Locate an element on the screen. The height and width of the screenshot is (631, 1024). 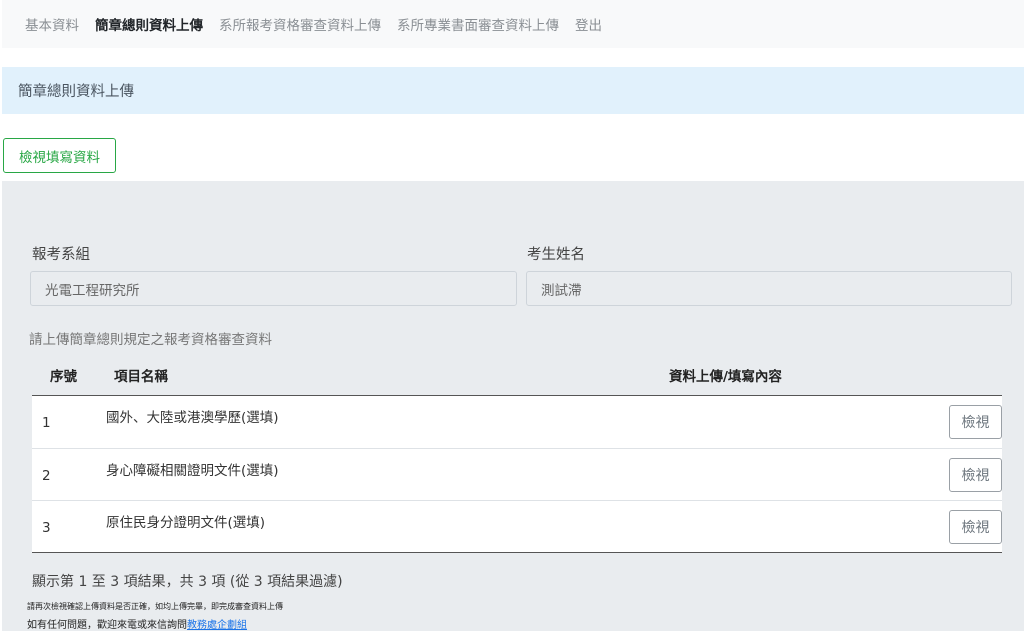
table-row: 3 原住民身分證明文件(選填) 檢視 is located at coordinates (517, 526).